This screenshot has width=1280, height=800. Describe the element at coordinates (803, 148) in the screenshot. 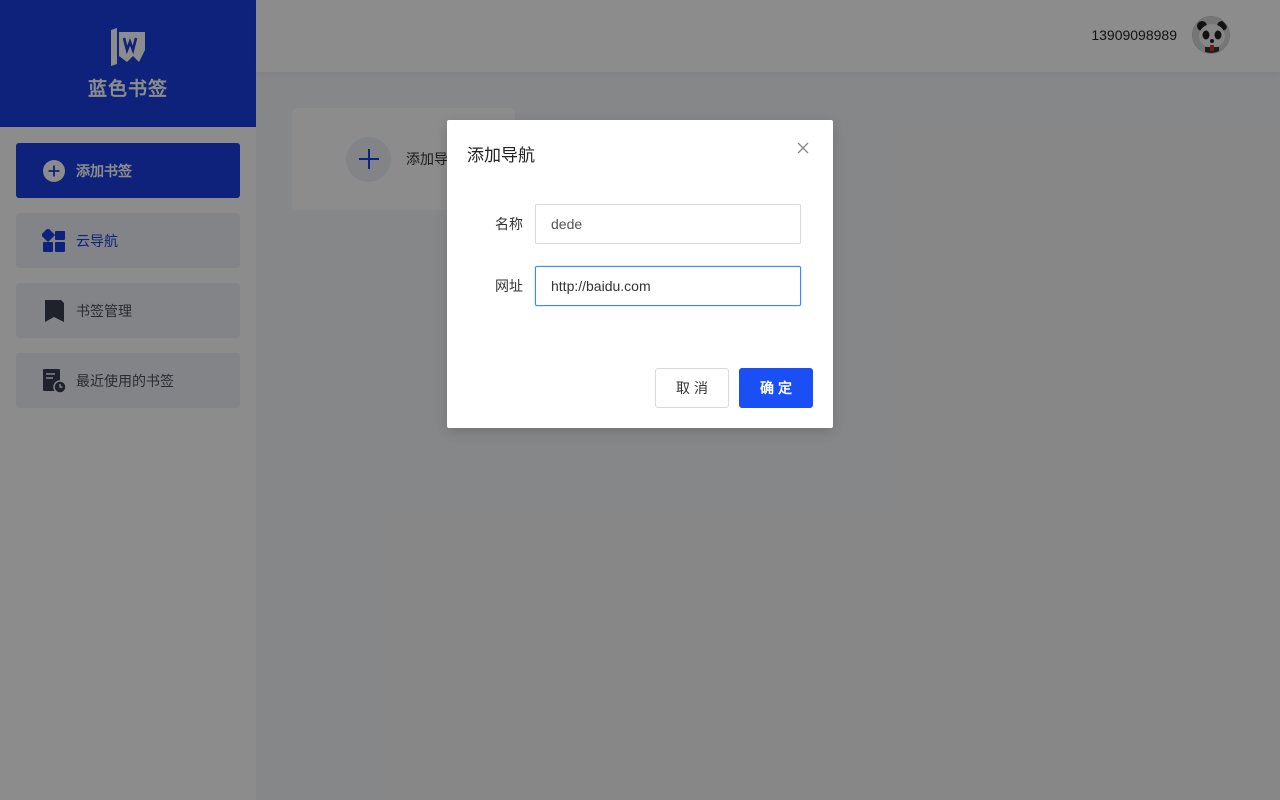

I see `close-icon` at that location.